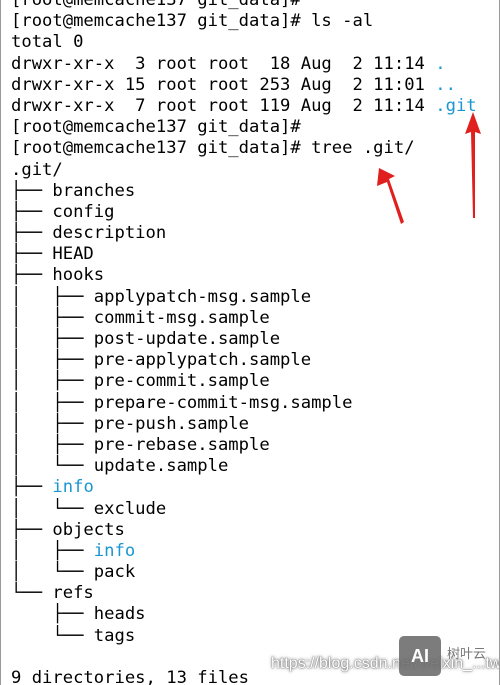 Image resolution: width=500 pixels, height=685 pixels. What do you see at coordinates (78, 614) in the screenshot?
I see `terminal-line-text: ├── heads` at bounding box center [78, 614].